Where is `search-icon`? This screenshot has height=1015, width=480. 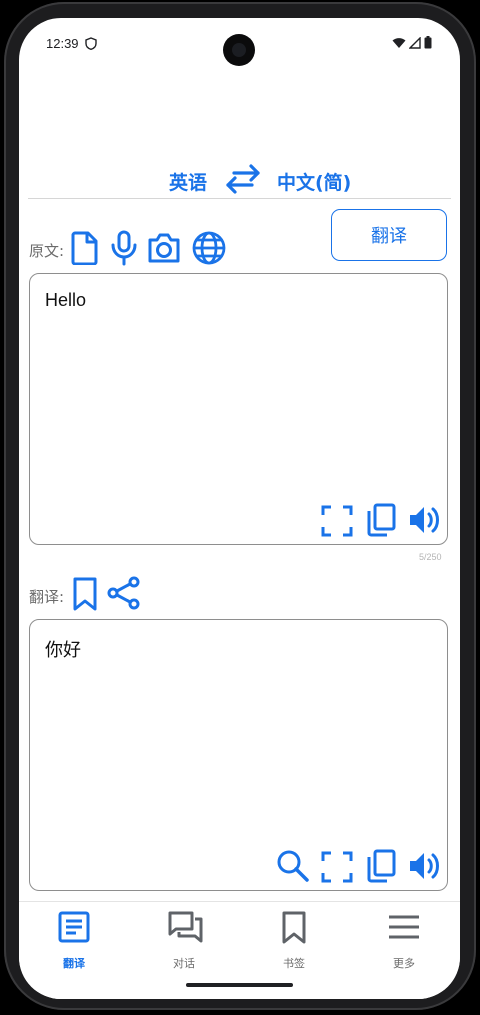
search-icon is located at coordinates (293, 866).